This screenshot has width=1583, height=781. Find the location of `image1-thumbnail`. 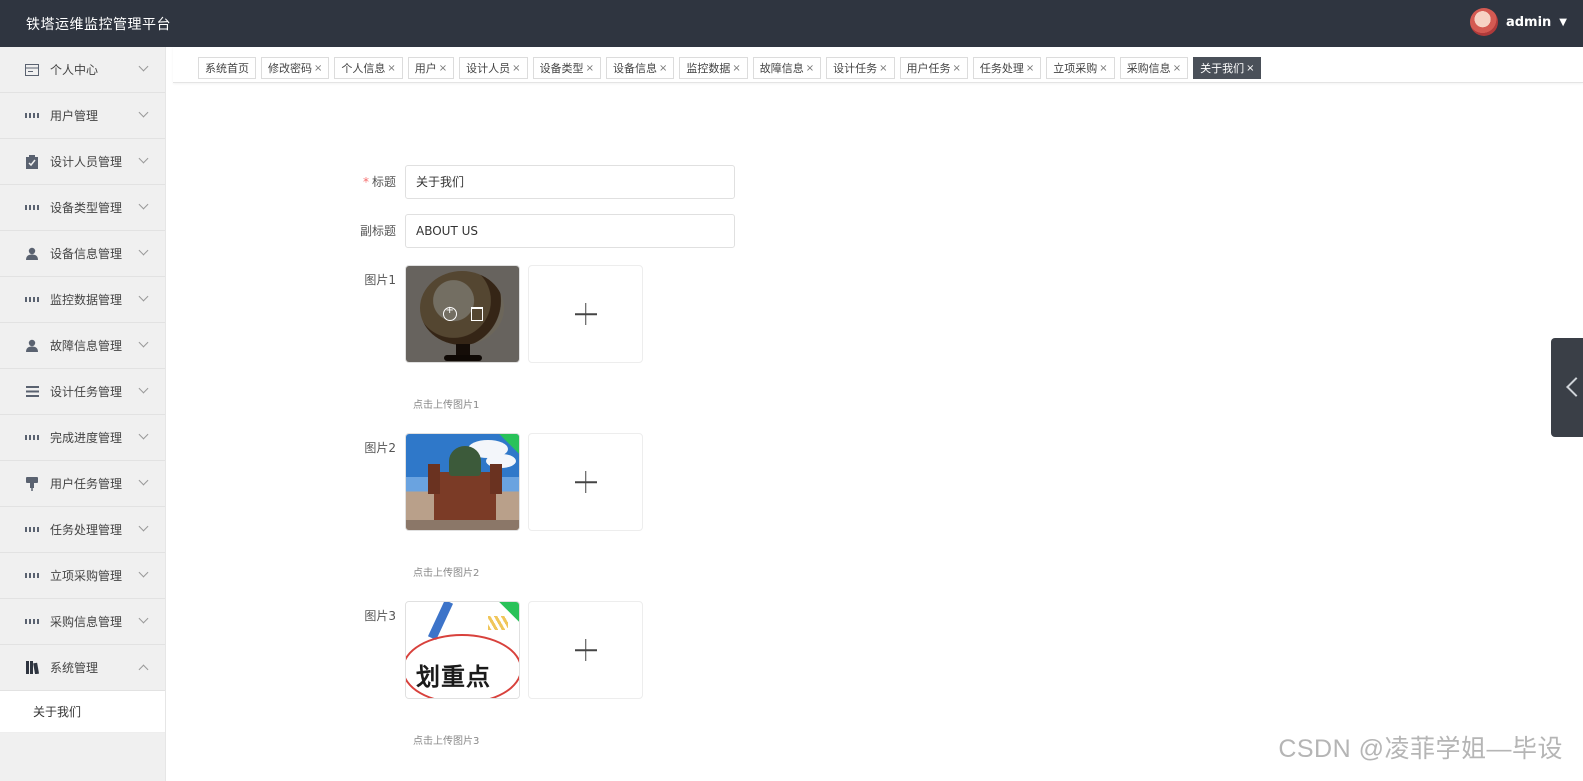

image1-thumbnail is located at coordinates (462, 314).